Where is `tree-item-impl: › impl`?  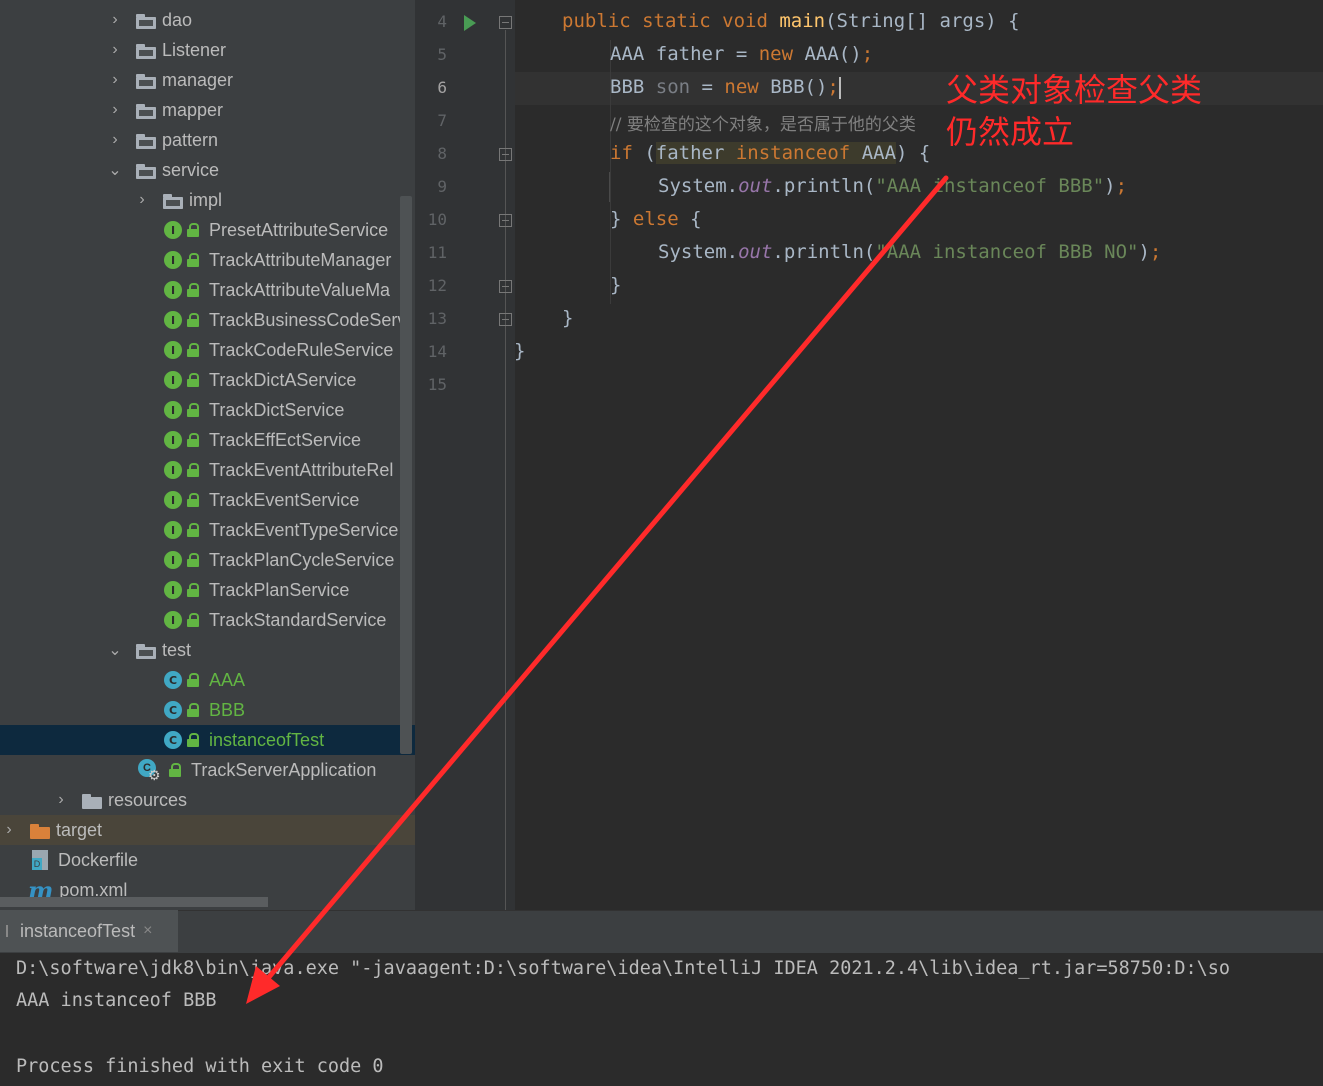 tree-item-impl: › impl is located at coordinates (207, 200).